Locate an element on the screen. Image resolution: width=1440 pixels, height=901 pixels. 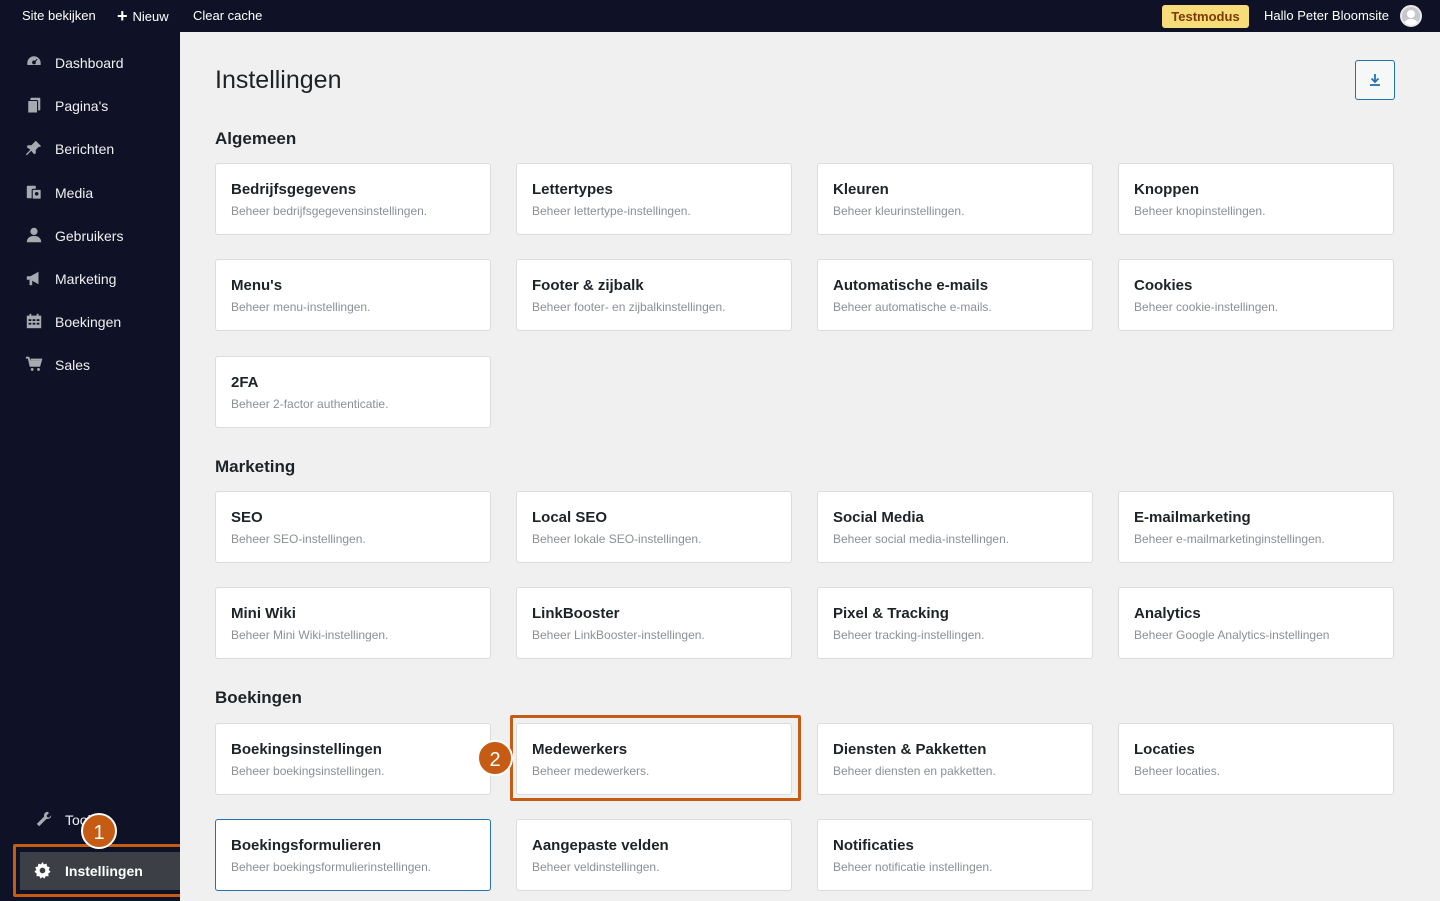
step-badge-2: 2 is located at coordinates (495, 758).